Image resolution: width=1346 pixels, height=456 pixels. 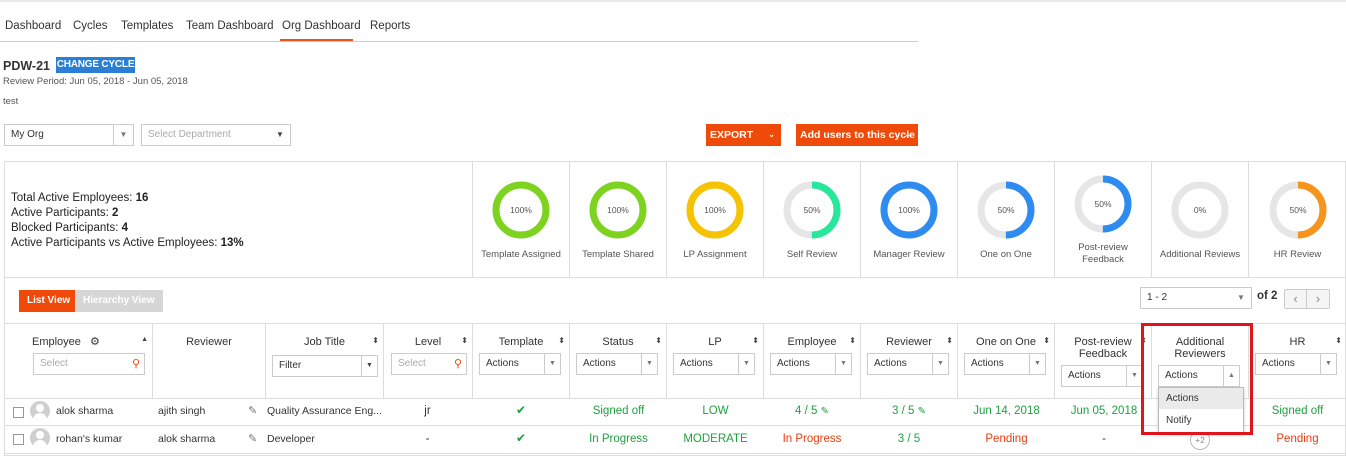 What do you see at coordinates (209, 342) in the screenshot?
I see `reviewer-header: Reviewer` at bounding box center [209, 342].